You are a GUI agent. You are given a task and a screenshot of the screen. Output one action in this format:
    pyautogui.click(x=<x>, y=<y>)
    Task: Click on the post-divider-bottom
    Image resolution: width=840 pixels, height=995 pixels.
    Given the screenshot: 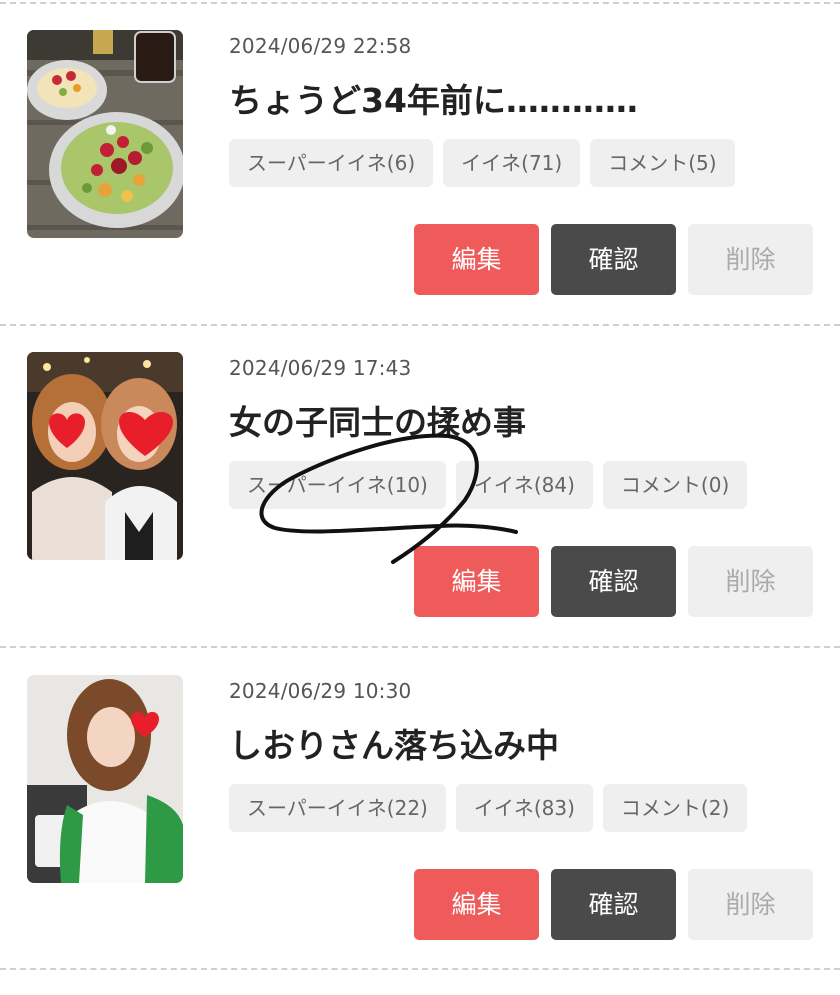 What is the action you would take?
    pyautogui.click(x=420, y=969)
    